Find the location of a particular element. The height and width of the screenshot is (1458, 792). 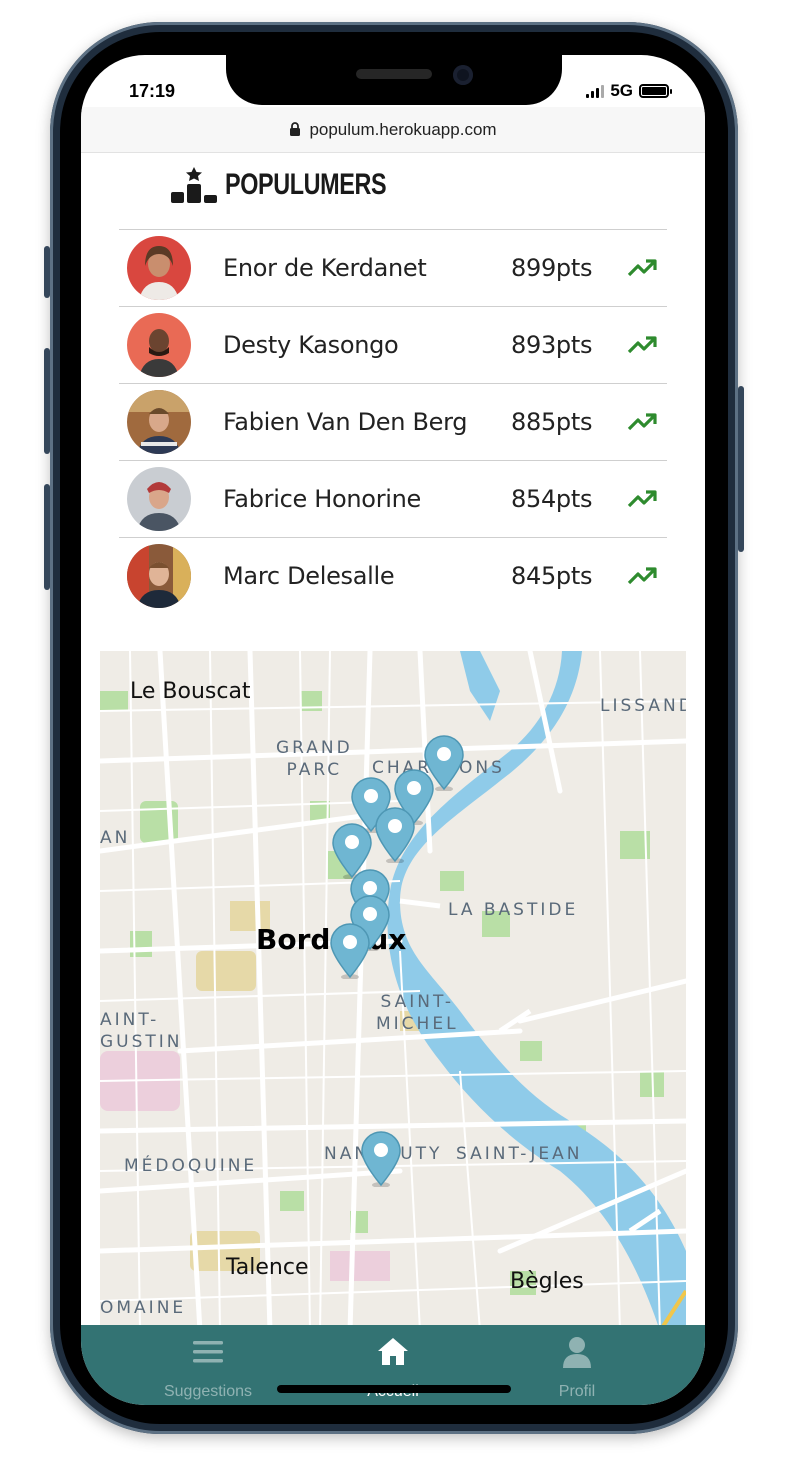

side-button is located at coordinates (47, 272).